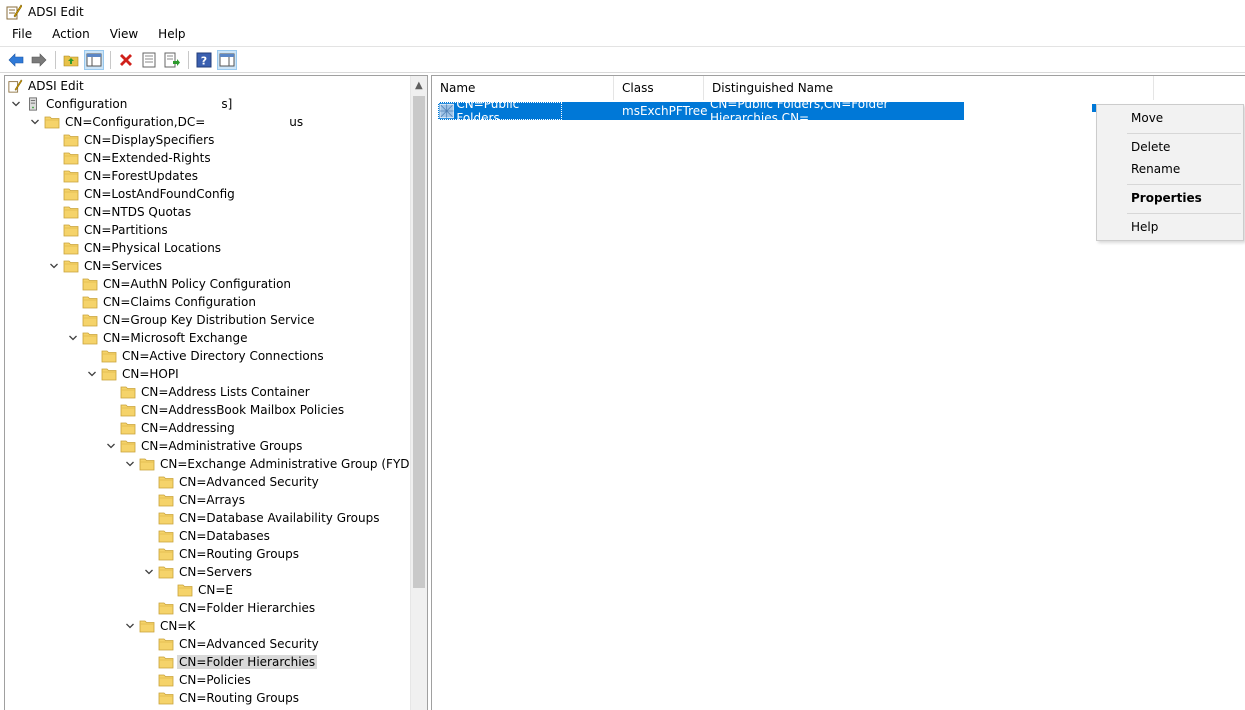 The width and height of the screenshot is (1245, 710). What do you see at coordinates (87, 104) in the screenshot?
I see `tree-item-label: Configuration` at bounding box center [87, 104].